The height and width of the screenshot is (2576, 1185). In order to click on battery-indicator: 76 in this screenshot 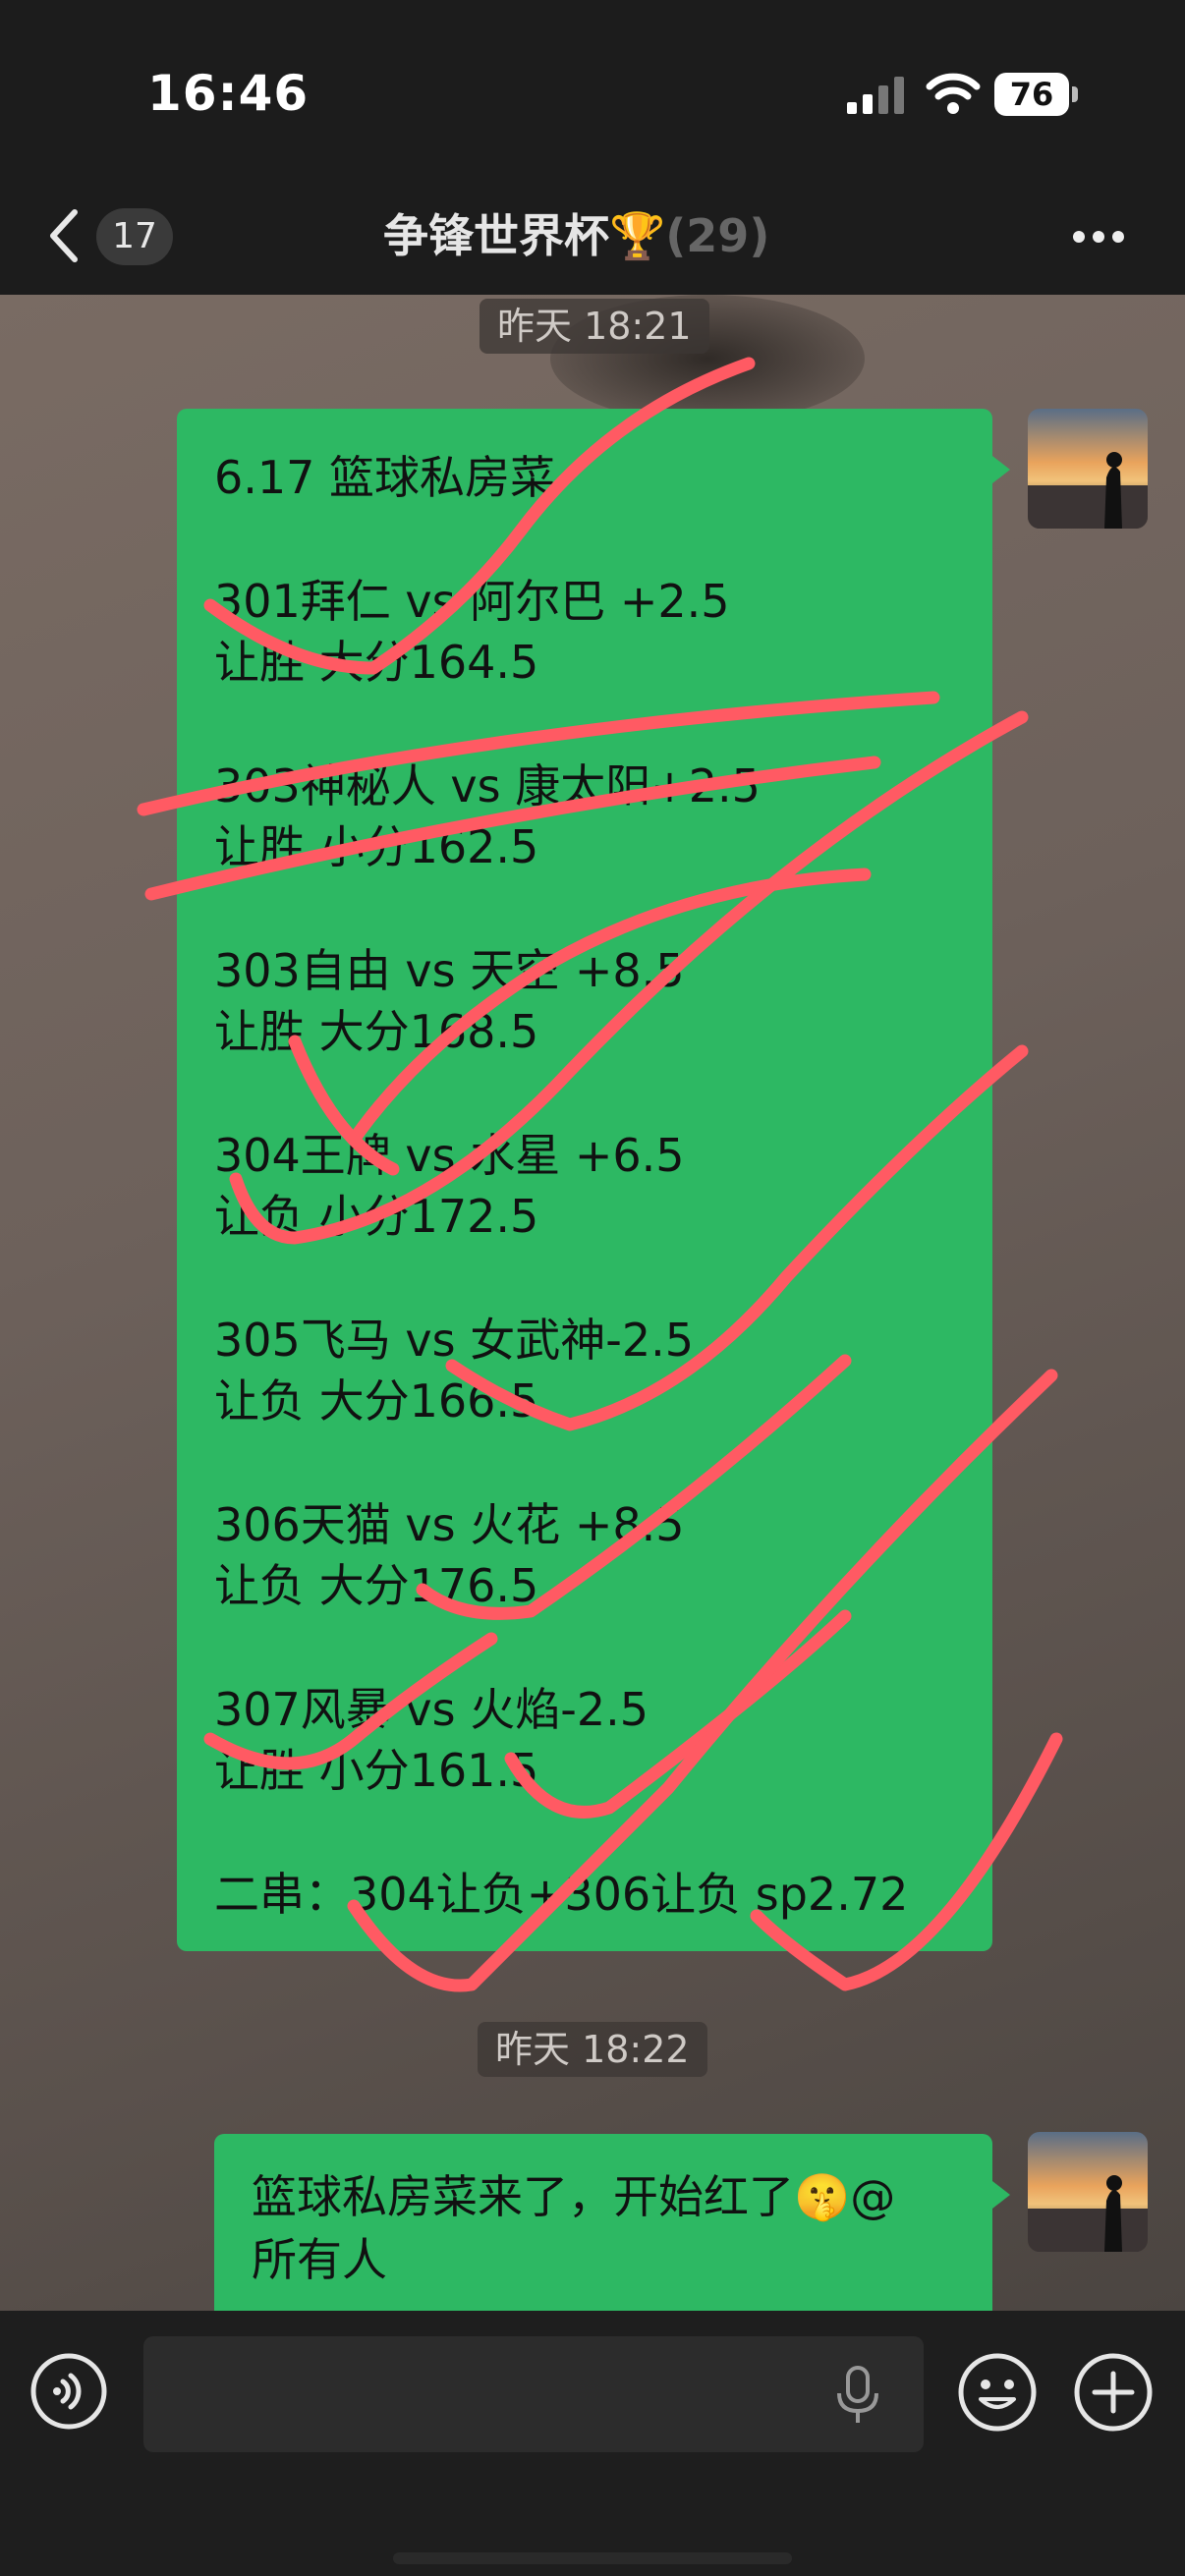, I will do `click(1037, 94)`.